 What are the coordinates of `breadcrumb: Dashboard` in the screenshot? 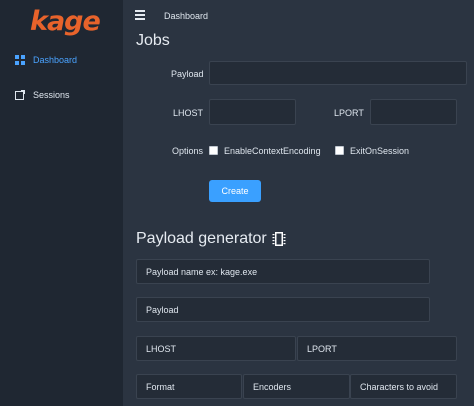 It's located at (186, 16).